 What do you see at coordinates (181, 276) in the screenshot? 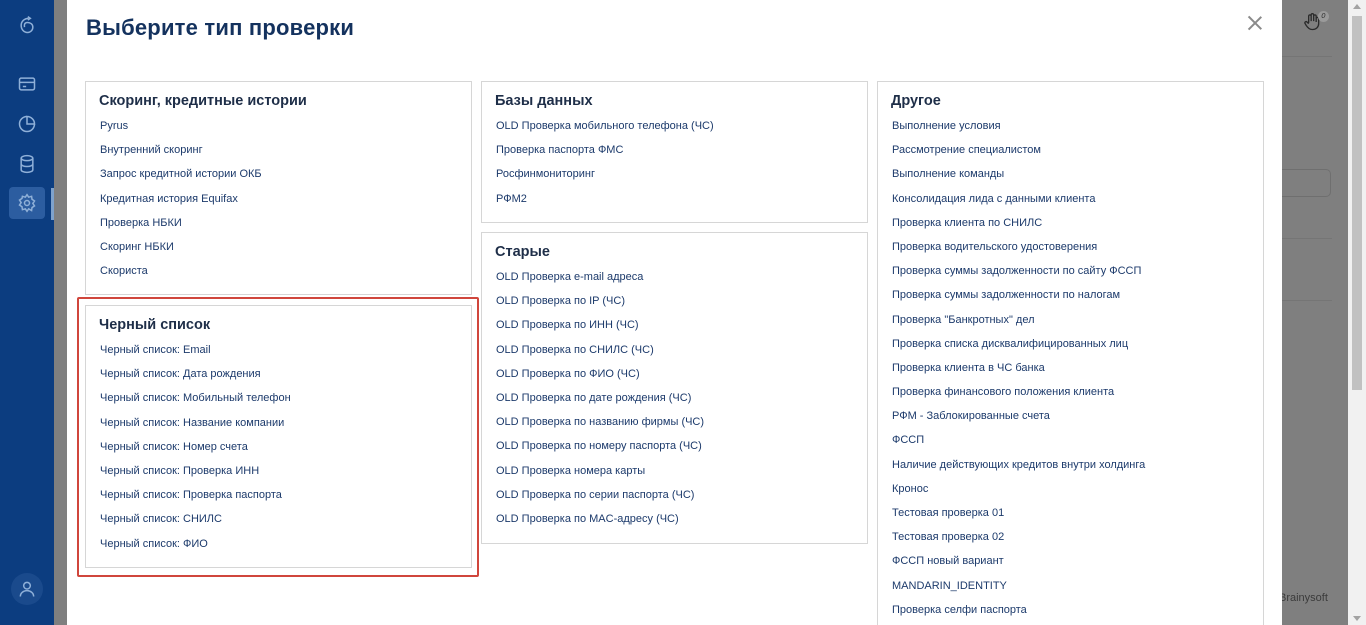
I see `check-type-link: Скориста` at bounding box center [181, 276].